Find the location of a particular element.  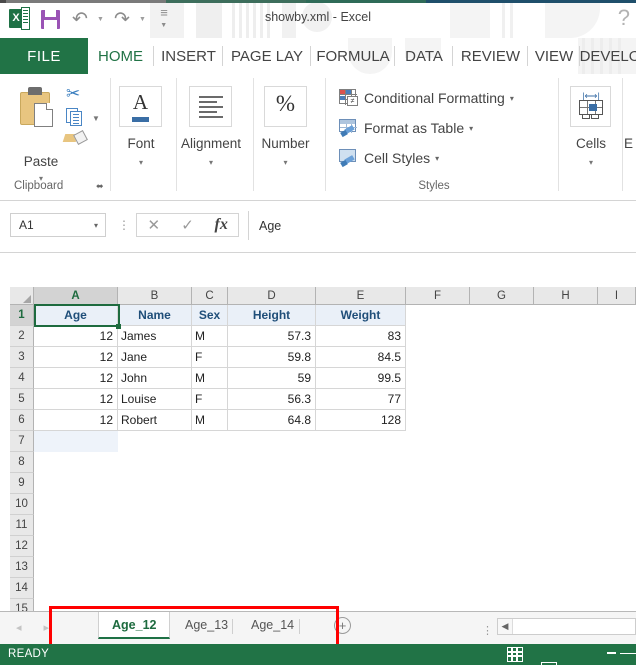

cell-E4: 99.5 is located at coordinates (361, 378).